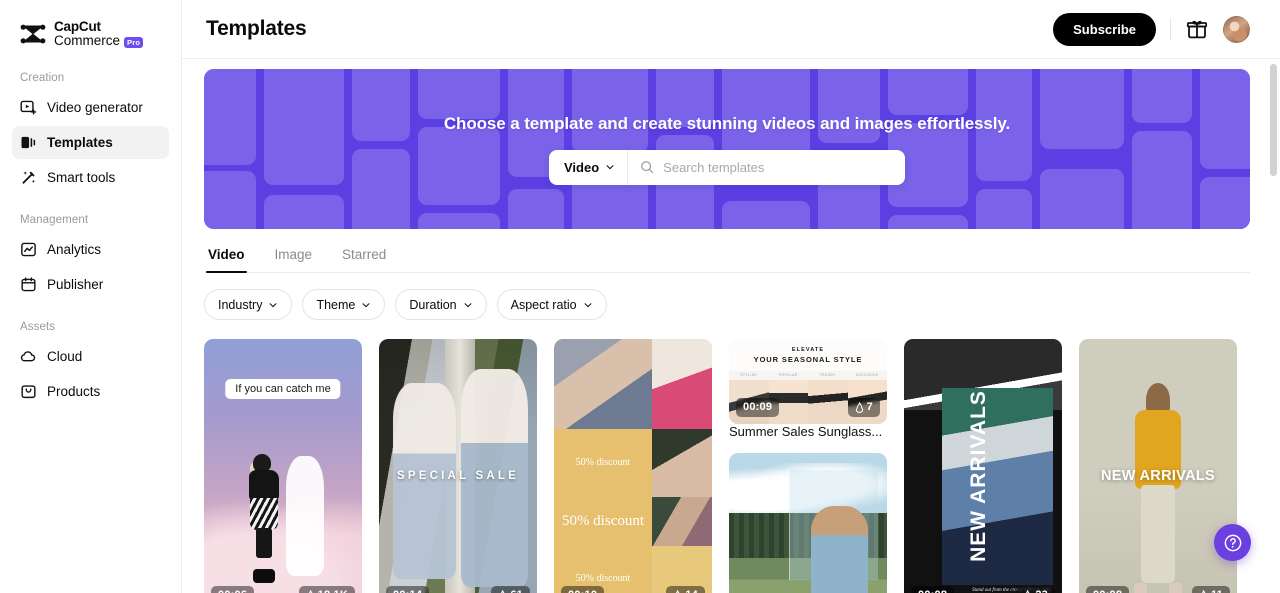  Describe the element at coordinates (1104, 29) in the screenshot. I see `subscribe-button: Subscribe` at that location.